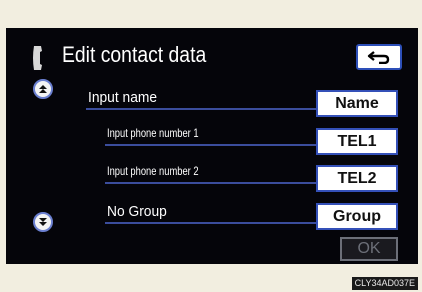 This screenshot has height=292, width=422. I want to click on scroll-down-button, so click(43, 222).